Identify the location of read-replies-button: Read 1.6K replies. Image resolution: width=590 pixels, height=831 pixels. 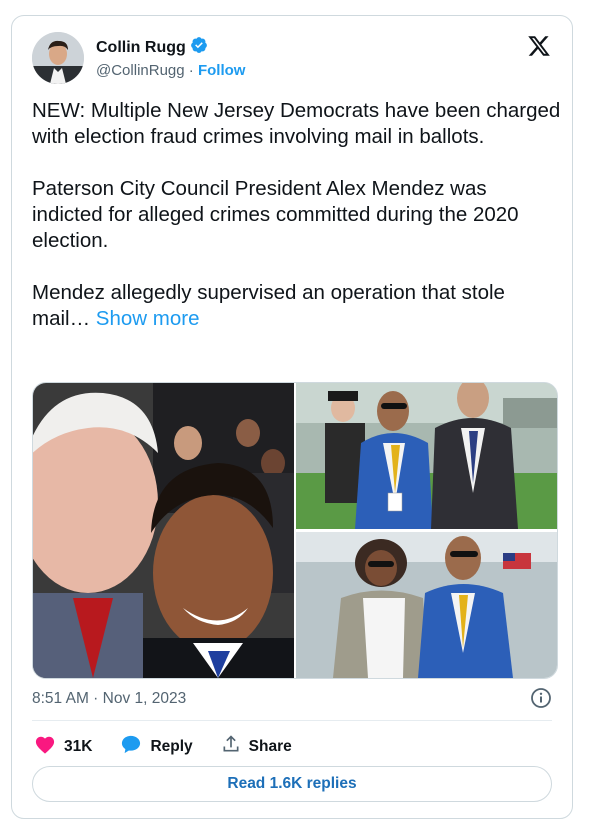
(292, 784).